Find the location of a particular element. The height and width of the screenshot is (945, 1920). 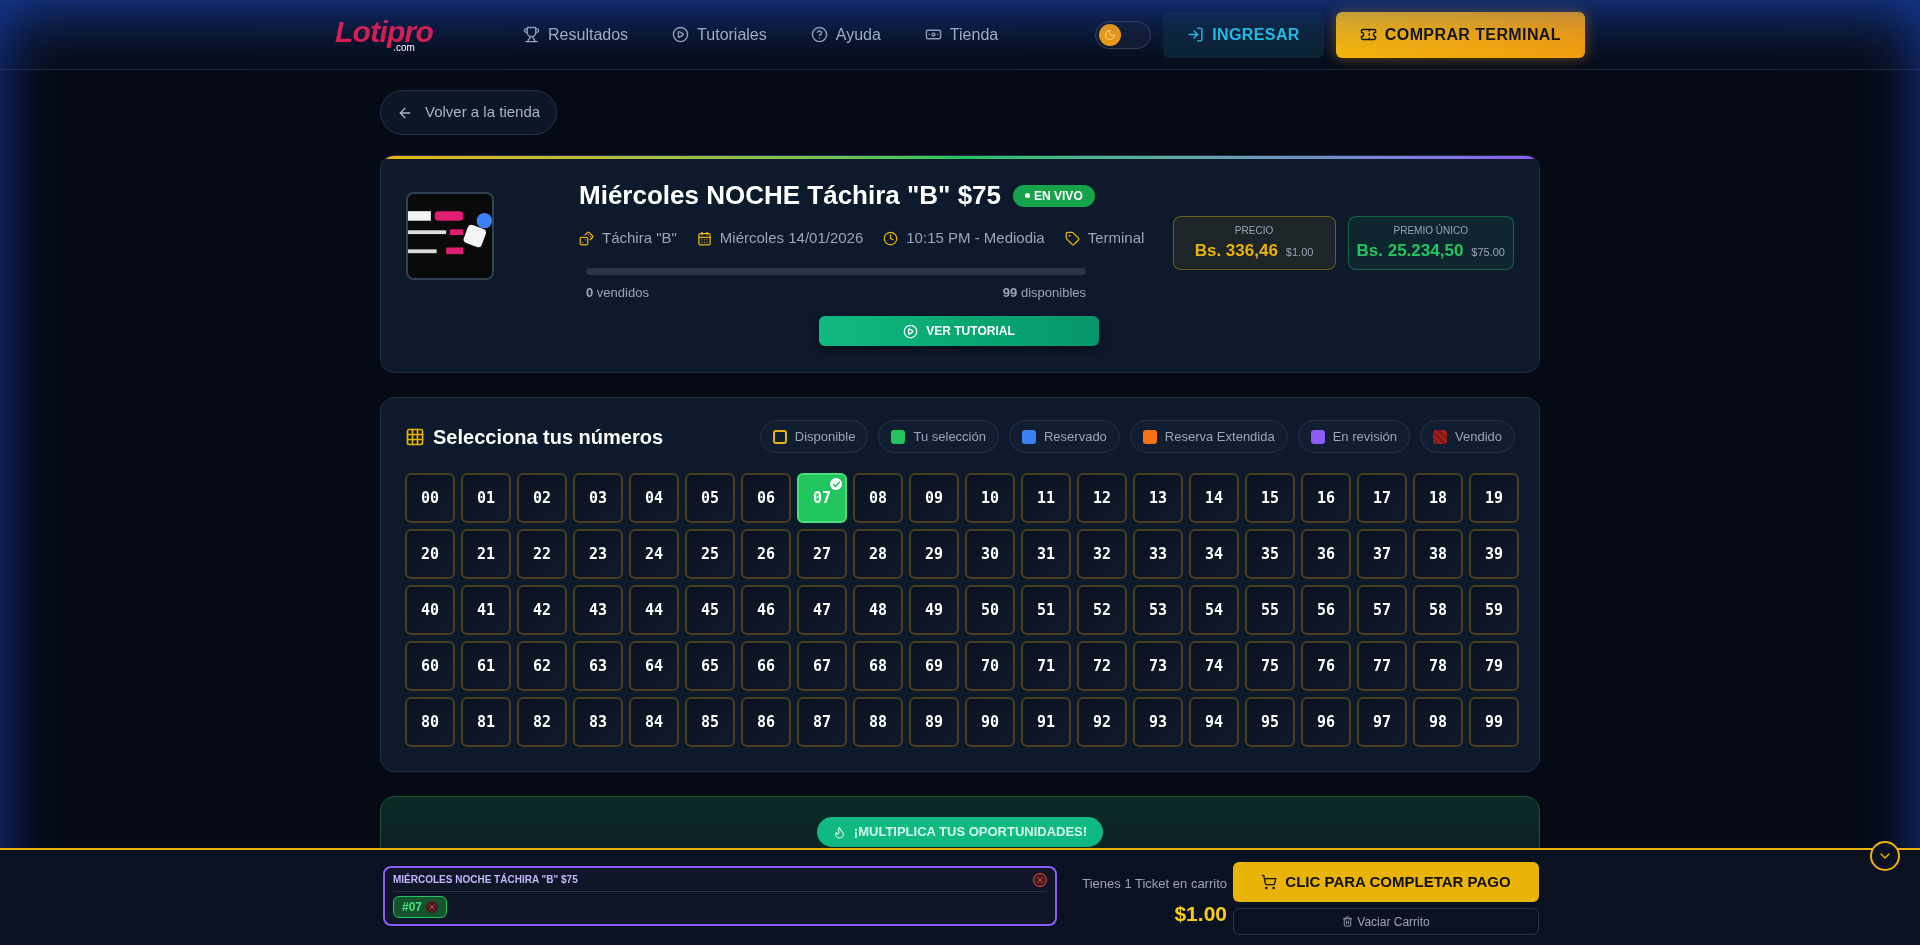

number-tile: 48 is located at coordinates (878, 610).